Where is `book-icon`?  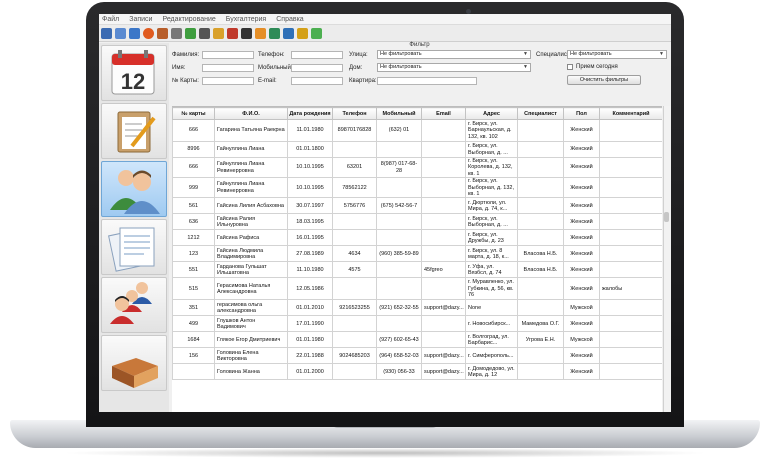
book-icon is located at coordinates (232, 33).